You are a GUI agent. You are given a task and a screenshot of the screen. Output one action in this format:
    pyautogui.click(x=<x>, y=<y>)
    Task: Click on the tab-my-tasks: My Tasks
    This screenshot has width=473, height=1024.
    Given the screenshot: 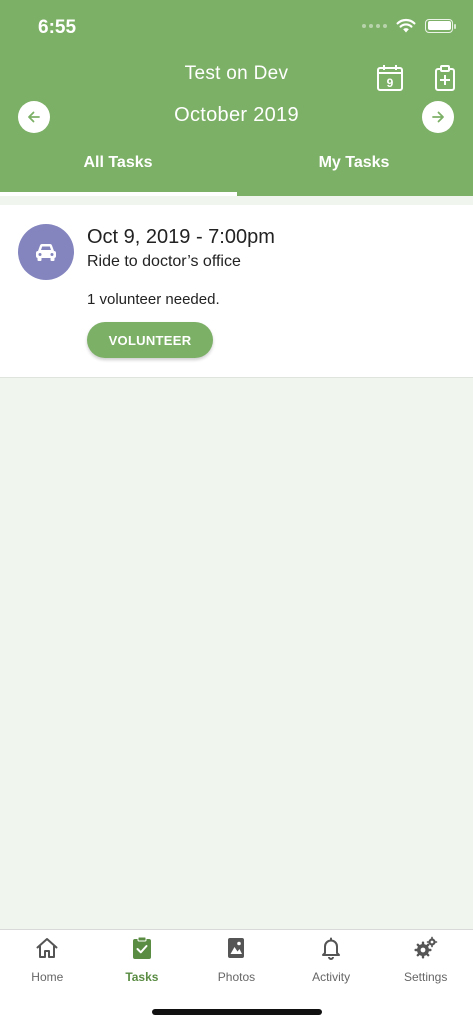 What is the action you would take?
    pyautogui.click(x=354, y=163)
    